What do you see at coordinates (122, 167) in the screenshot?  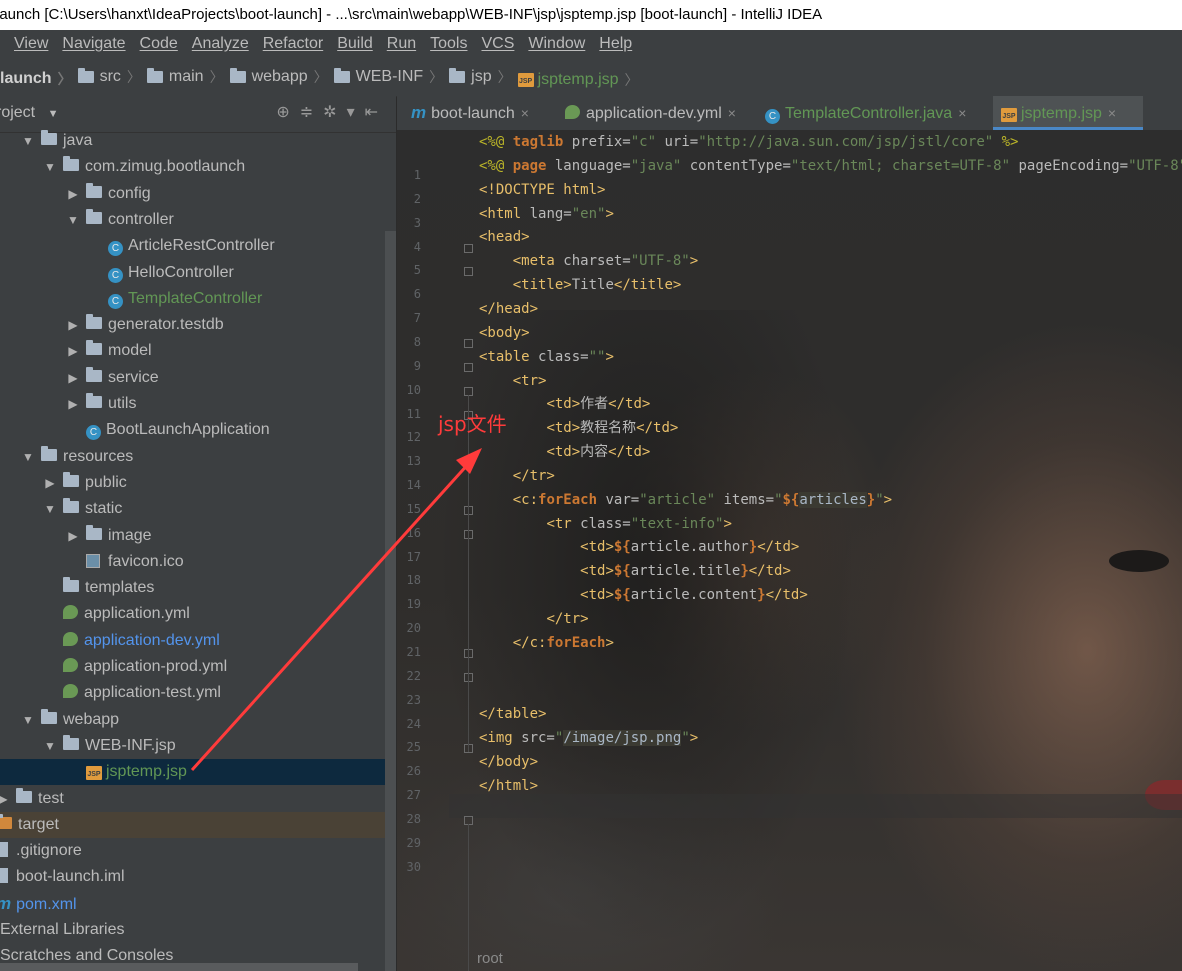 I see `tree-item: ▼ com.zimug.bootlaunch` at bounding box center [122, 167].